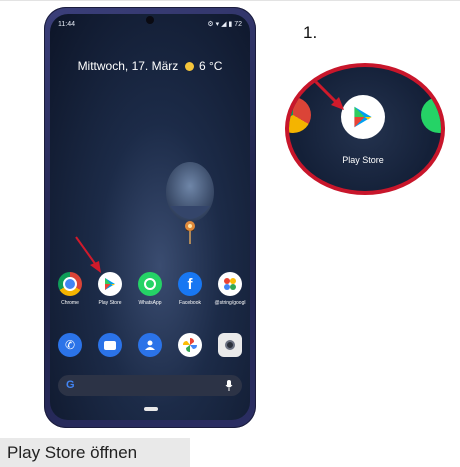 This screenshot has height=467, width=460. What do you see at coordinates (150, 24) in the screenshot?
I see `status-bar: 11:44 ⚙ ▾ ◢ ▮ 72` at bounding box center [150, 24].